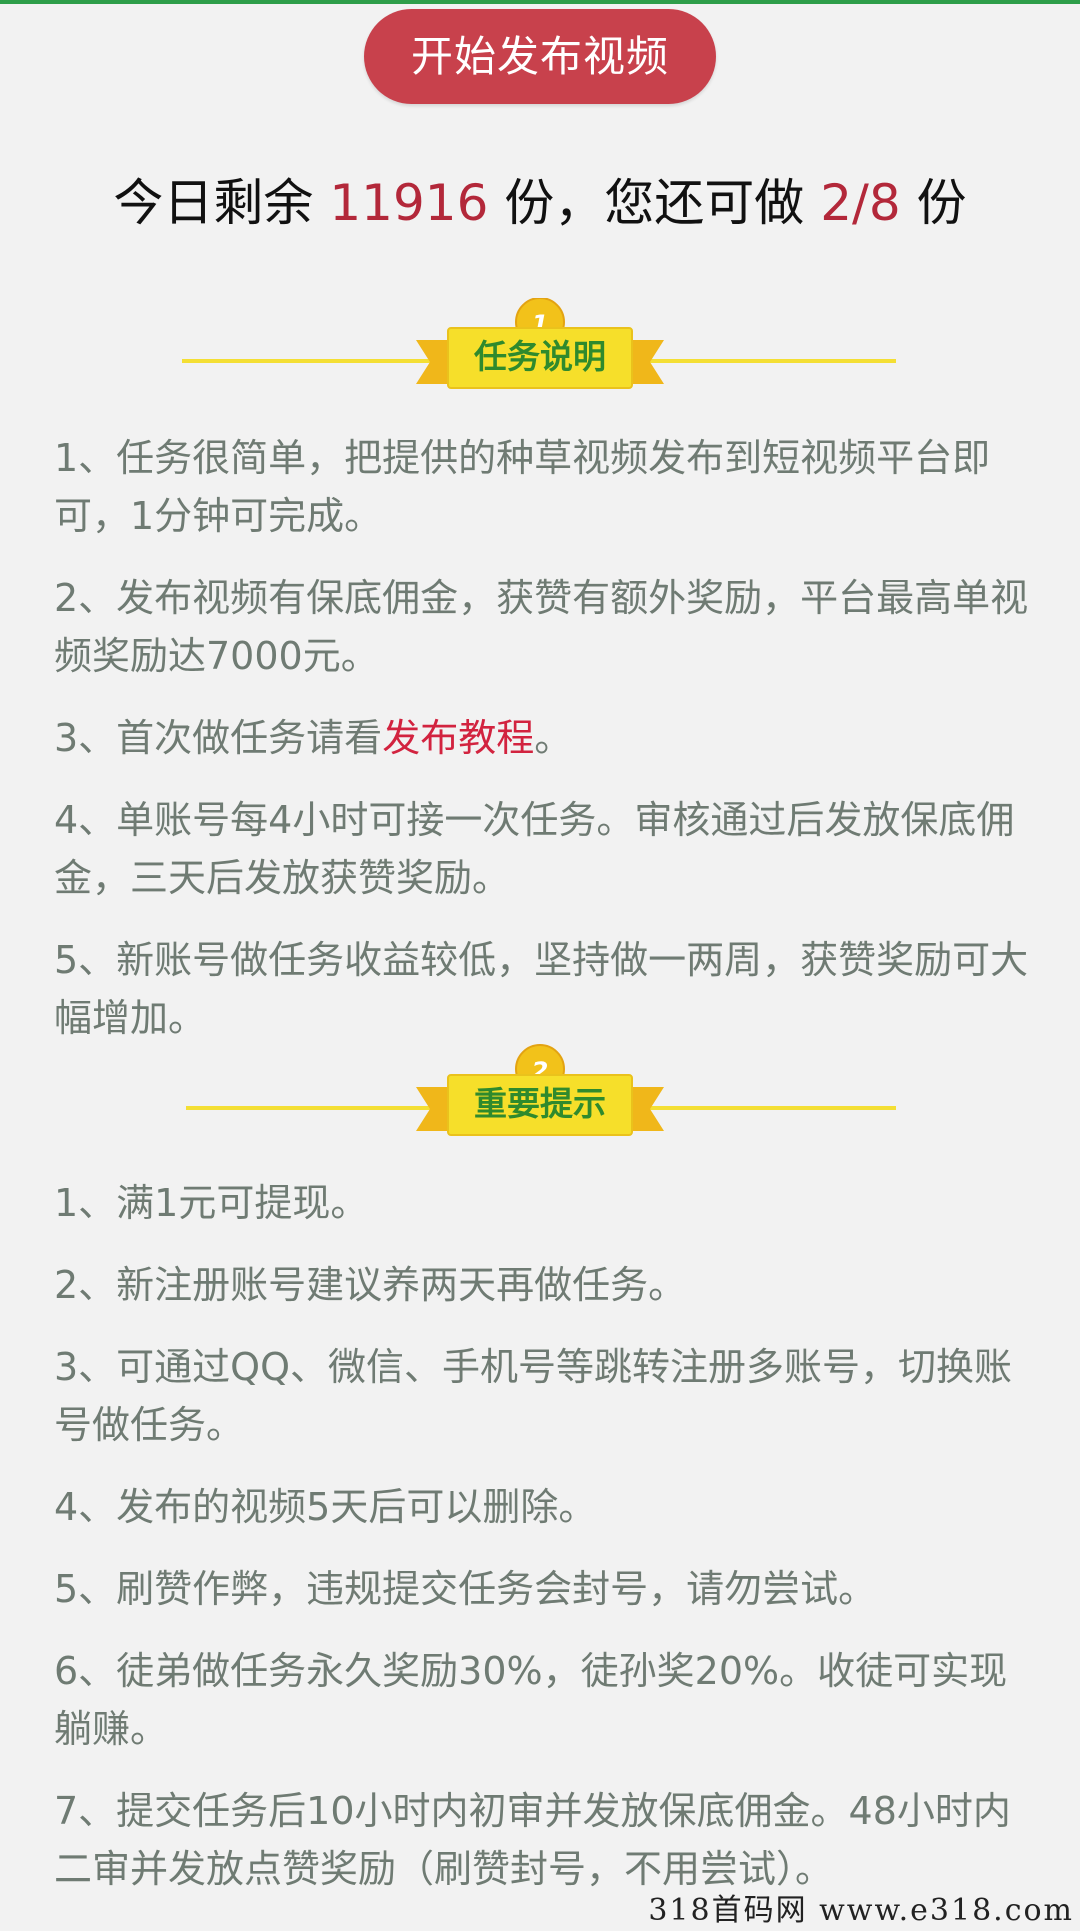 This screenshot has height=1931, width=1080. What do you see at coordinates (325, 1507) in the screenshot?
I see `list-item: 4、发布的视频5天后可以删除。` at bounding box center [325, 1507].